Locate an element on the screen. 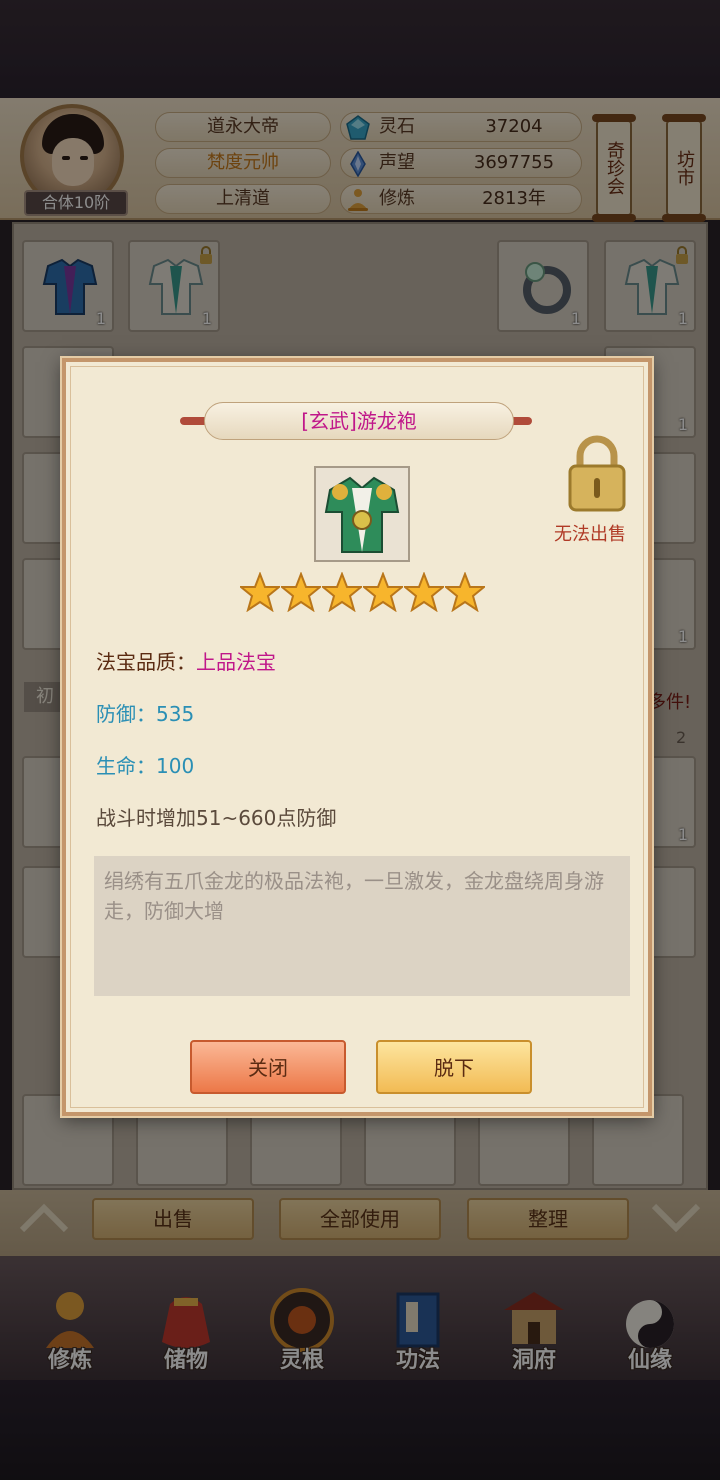 Image resolution: width=720 pixels, height=1480 pixels. quality-row: 法宝品质：上品法宝 is located at coordinates (186, 660).